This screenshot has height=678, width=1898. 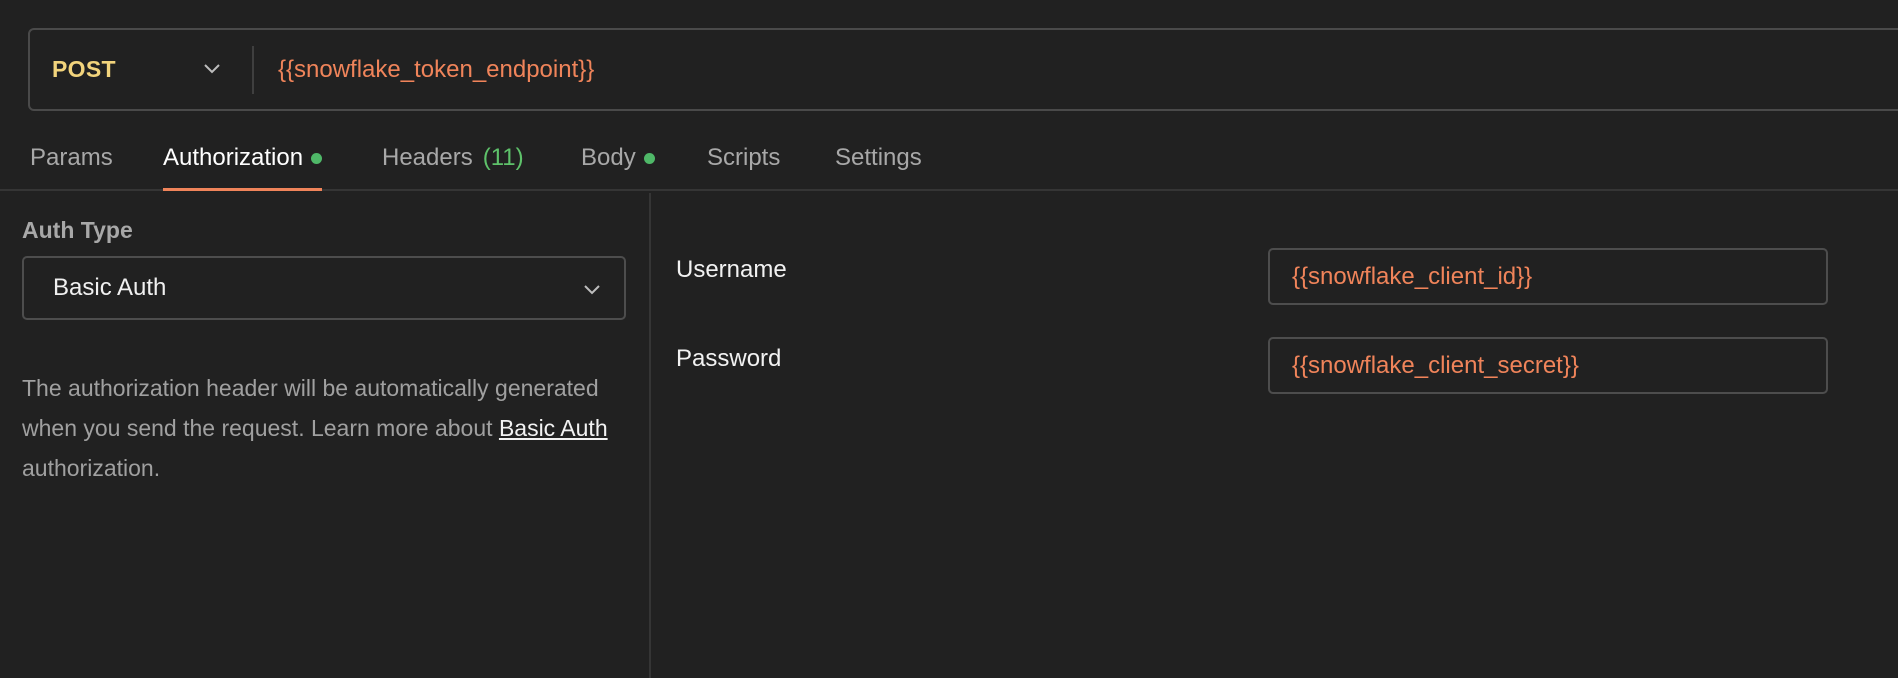 I want to click on tab-settings: Settings, so click(x=878, y=167).